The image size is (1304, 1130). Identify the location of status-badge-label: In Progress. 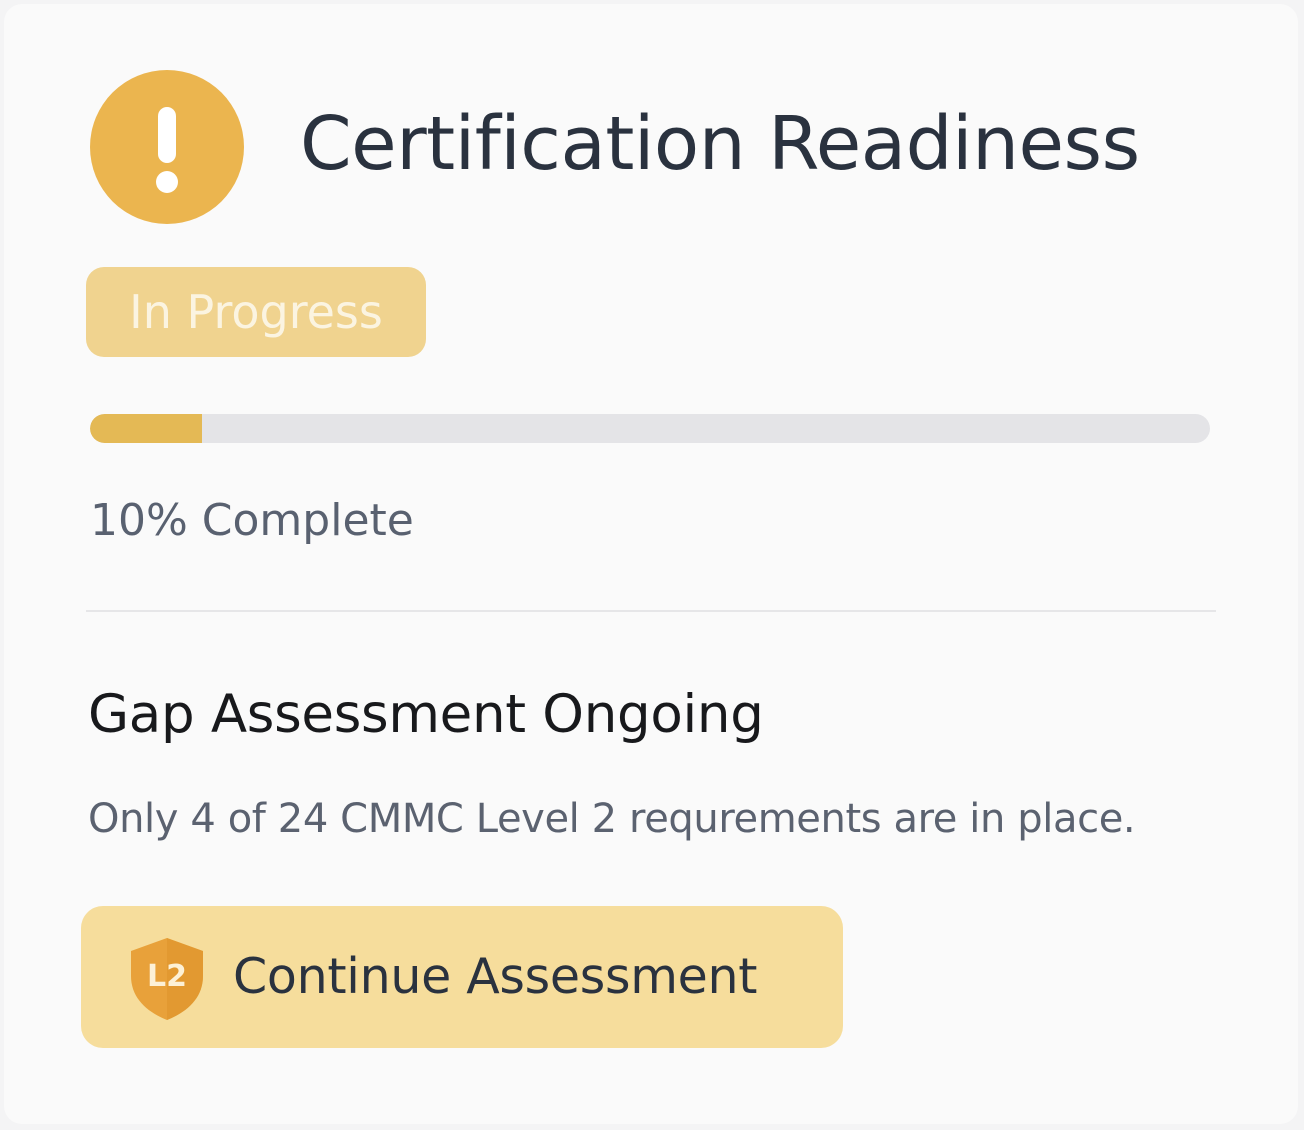
(256, 312).